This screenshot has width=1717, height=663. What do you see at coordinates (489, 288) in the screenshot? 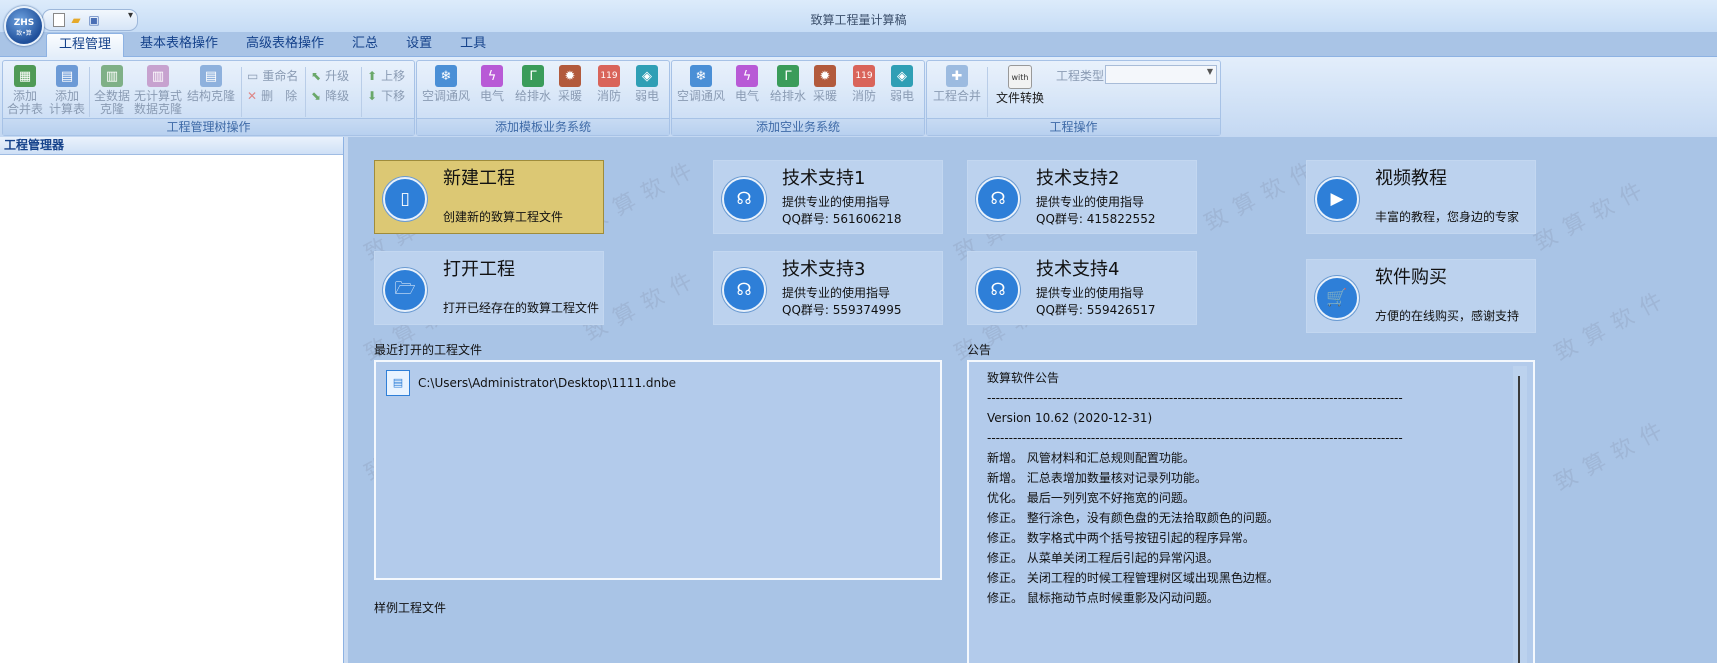
I see `open-project-tile: 🗁 打开工程 打开已经存在的致算工程文件` at bounding box center [489, 288].